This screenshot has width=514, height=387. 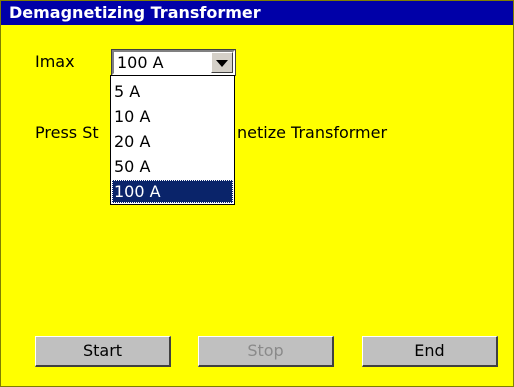 I want to click on imax-option-20a: 20 A, so click(x=172, y=141).